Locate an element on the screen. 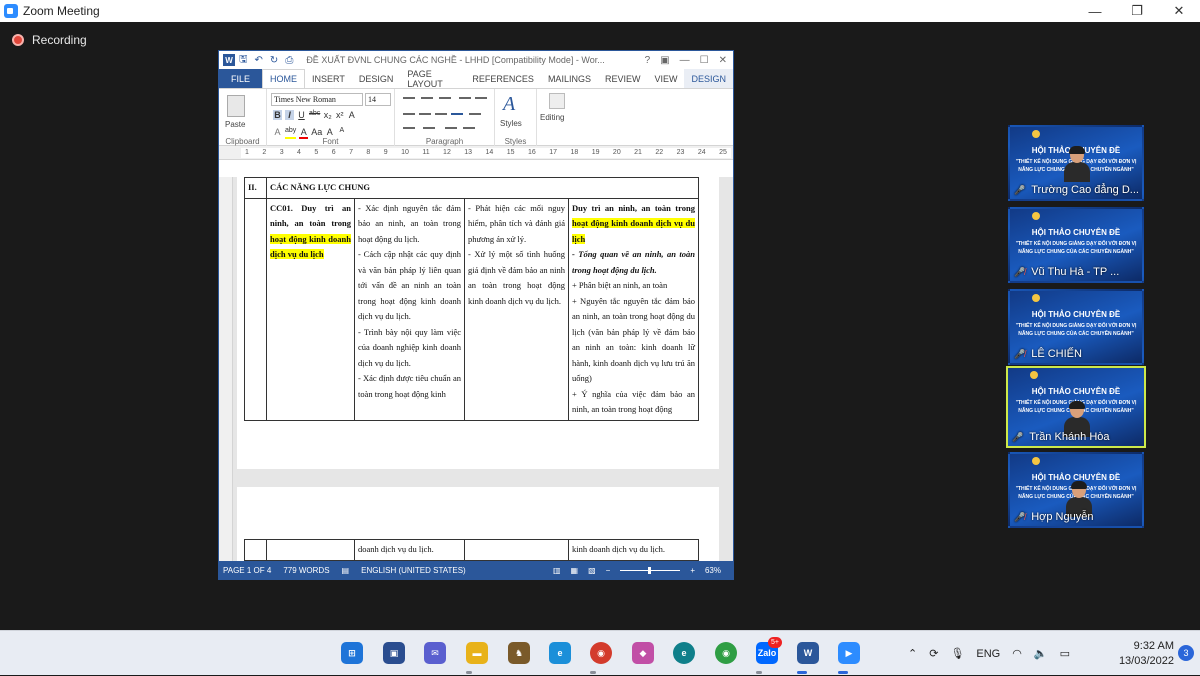 The height and width of the screenshot is (676, 1200). chrome-icon: ◉ is located at coordinates (601, 653).